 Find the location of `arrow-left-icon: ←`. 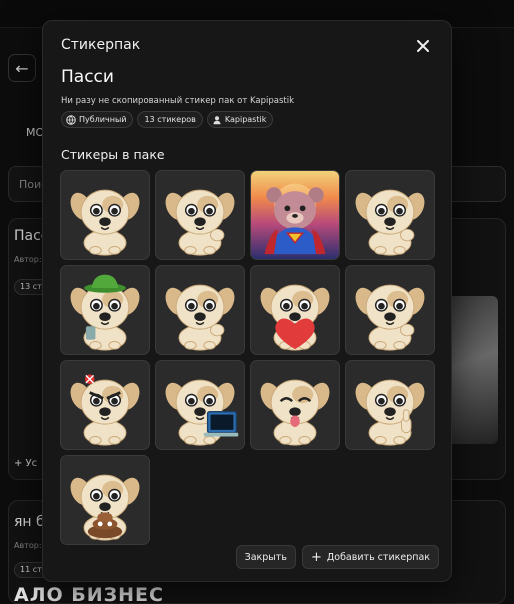

arrow-left-icon: ← is located at coordinates (22, 68).